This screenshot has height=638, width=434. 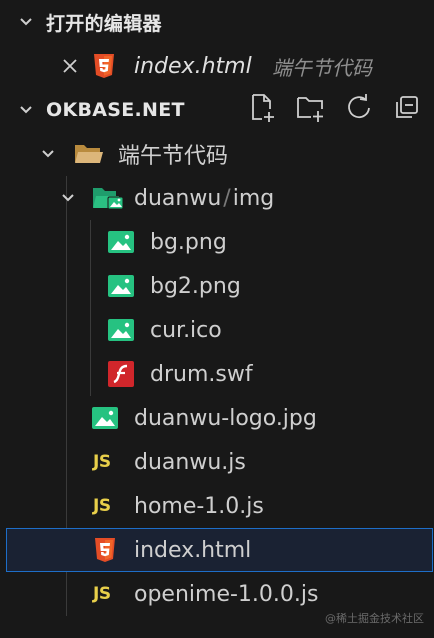 I want to click on tree-file-bg2-png: bg2.png, so click(x=217, y=286).